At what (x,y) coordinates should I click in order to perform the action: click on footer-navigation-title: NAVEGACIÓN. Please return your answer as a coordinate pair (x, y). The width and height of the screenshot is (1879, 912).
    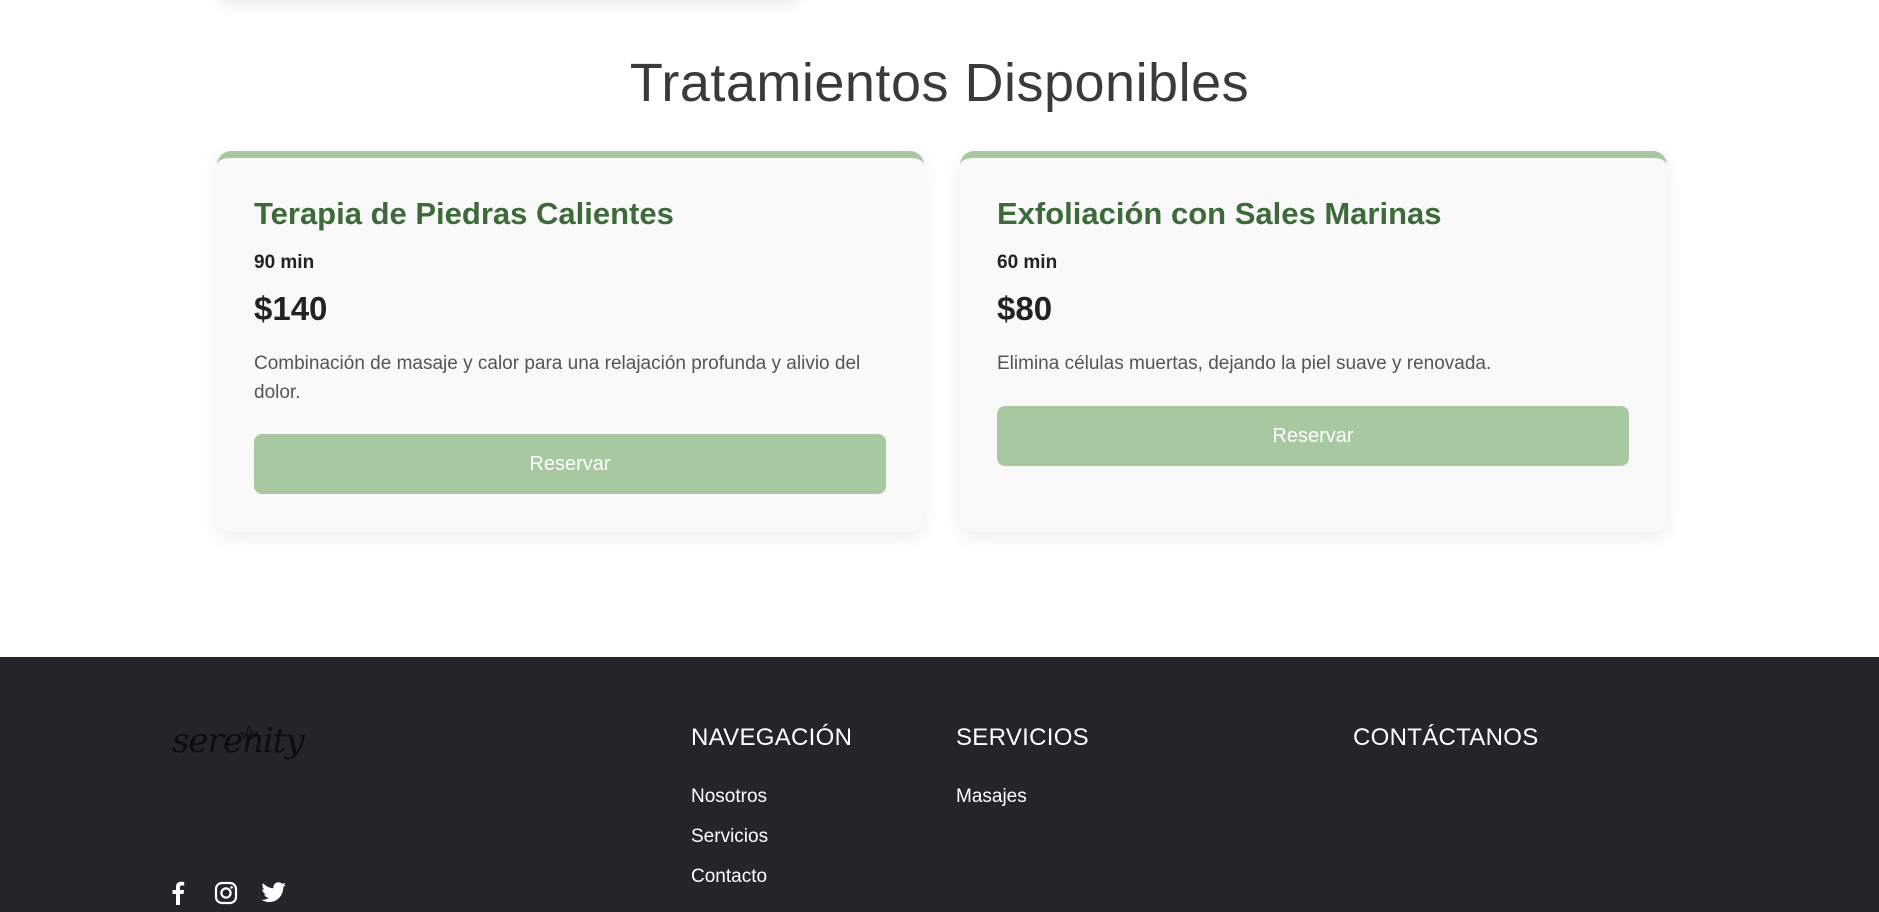
    Looking at the image, I should click on (772, 737).